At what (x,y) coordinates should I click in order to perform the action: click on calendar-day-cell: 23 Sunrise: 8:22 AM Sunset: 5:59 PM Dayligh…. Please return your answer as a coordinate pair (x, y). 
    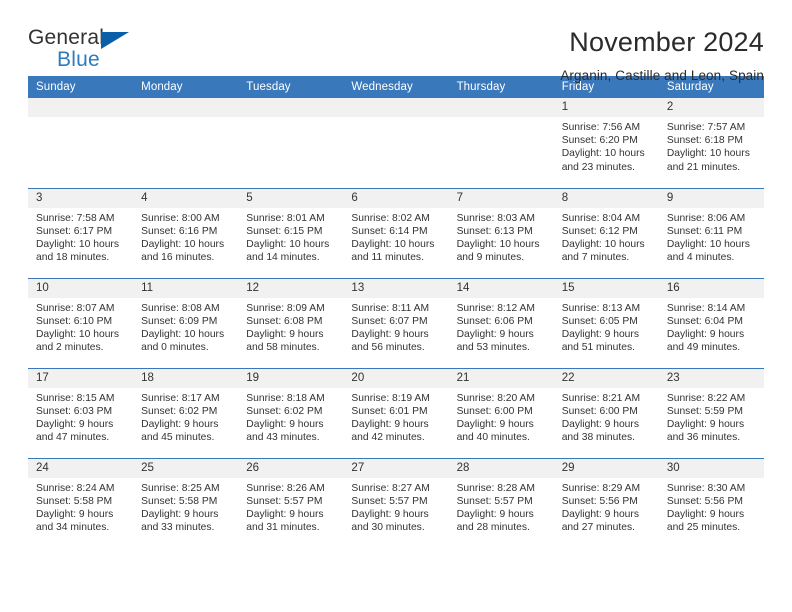
    Looking at the image, I should click on (711, 412).